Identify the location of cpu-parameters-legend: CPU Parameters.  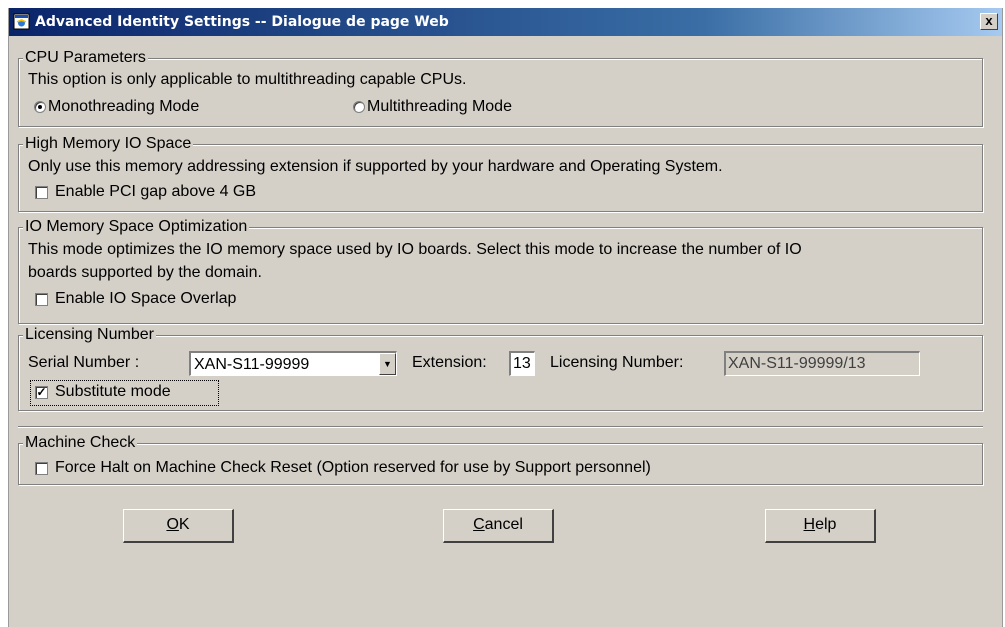
(85, 58).